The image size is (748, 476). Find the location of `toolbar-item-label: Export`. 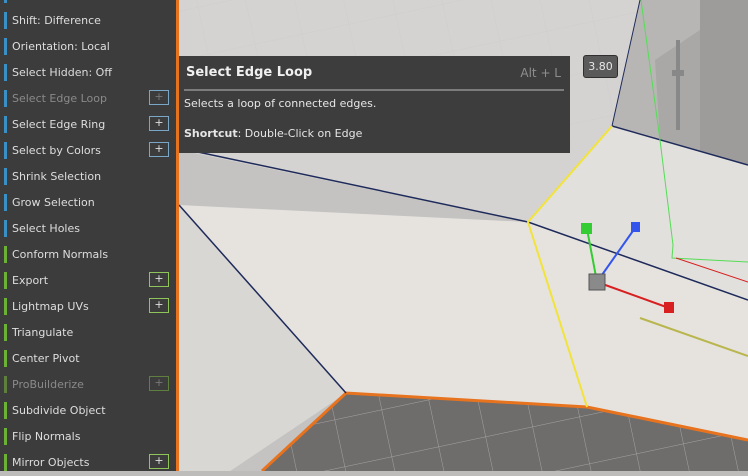

toolbar-item-label: Export is located at coordinates (30, 280).